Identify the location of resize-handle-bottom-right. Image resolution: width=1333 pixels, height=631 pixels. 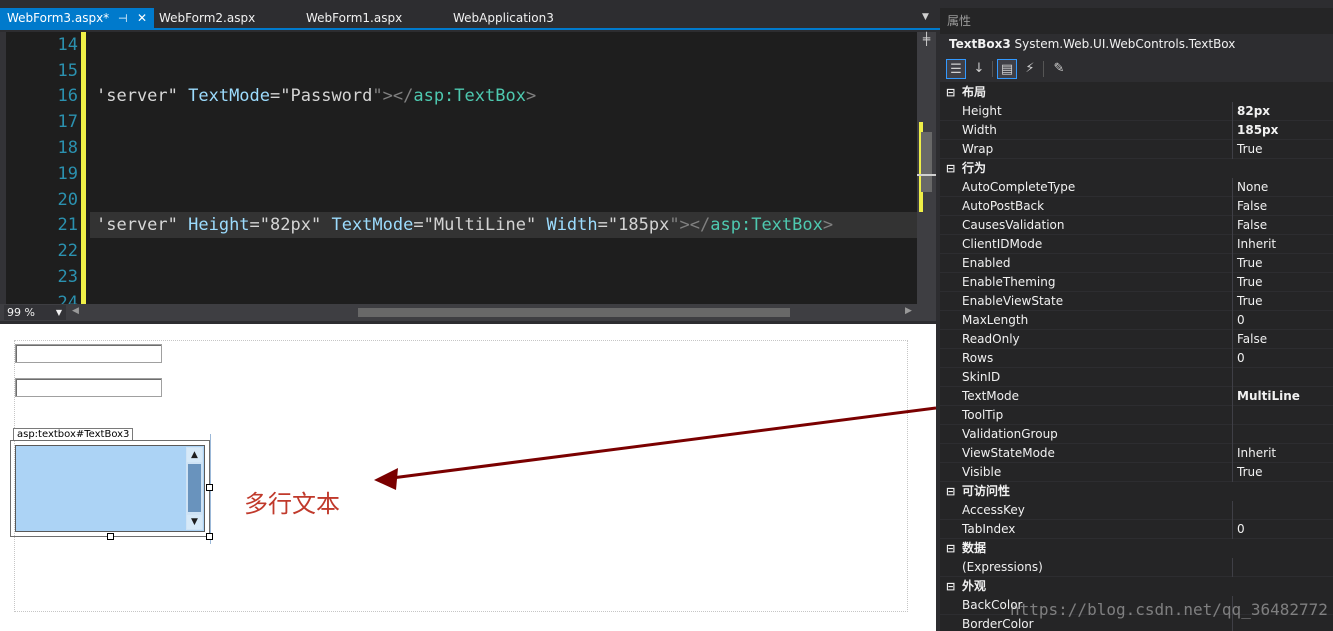
(209, 536).